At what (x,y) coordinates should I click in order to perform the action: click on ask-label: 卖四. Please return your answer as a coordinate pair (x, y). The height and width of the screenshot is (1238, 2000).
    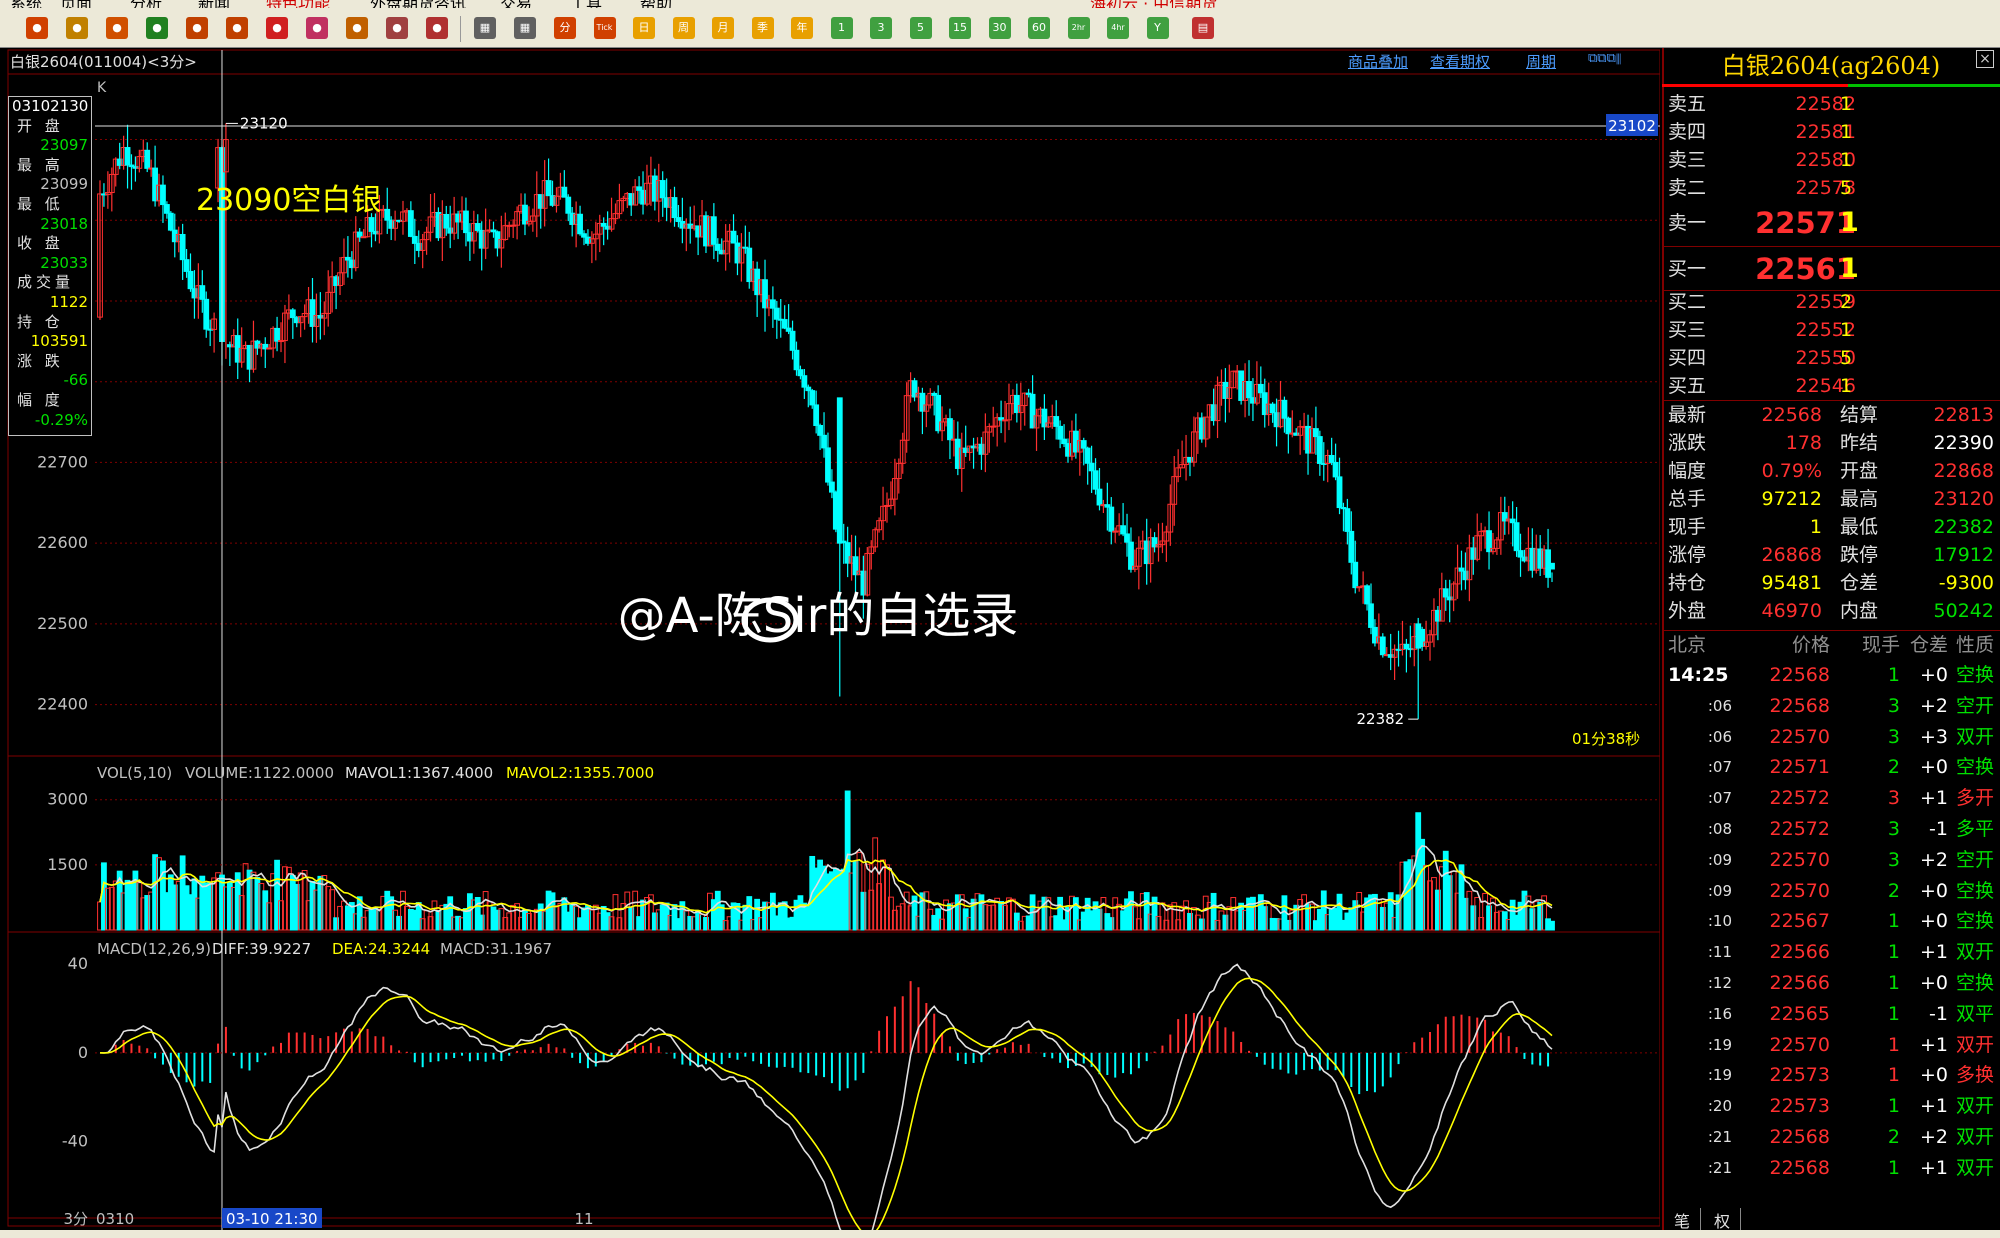
    Looking at the image, I should click on (1687, 132).